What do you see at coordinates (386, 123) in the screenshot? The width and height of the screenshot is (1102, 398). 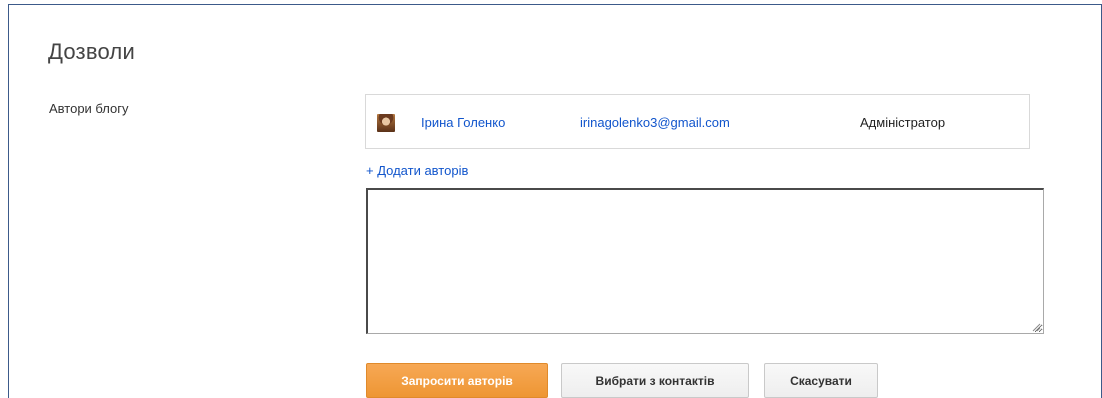 I see `avatar` at bounding box center [386, 123].